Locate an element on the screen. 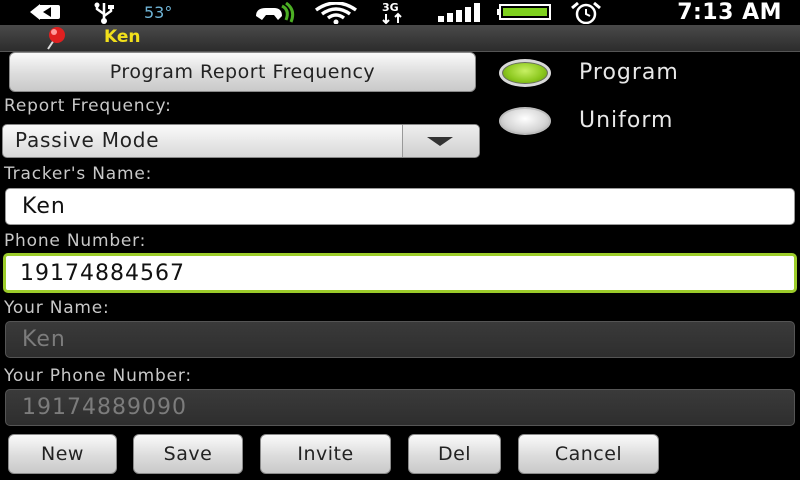  signal-icon is located at coordinates (463, 12).